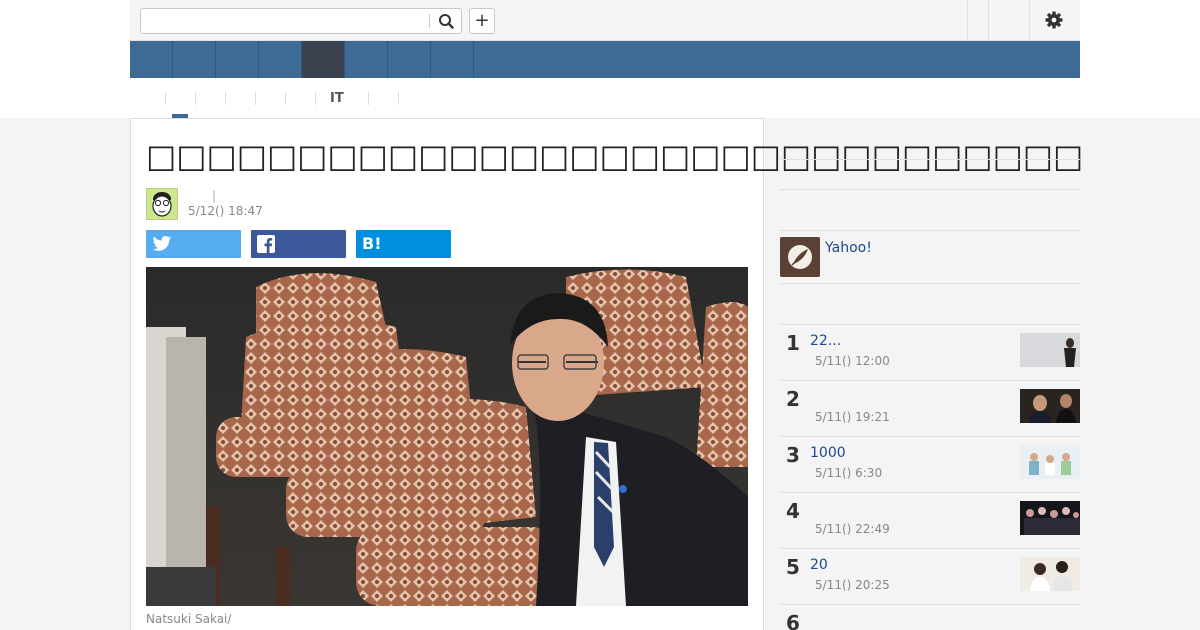 This screenshot has width=1200, height=630. I want to click on author-face-icon, so click(162, 204).